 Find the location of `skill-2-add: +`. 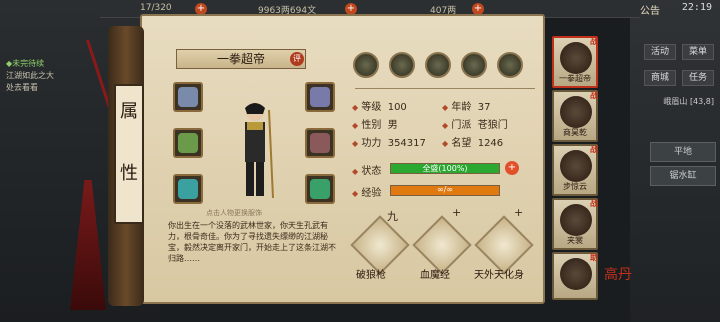

skill-2-add: + is located at coordinates (456, 212).